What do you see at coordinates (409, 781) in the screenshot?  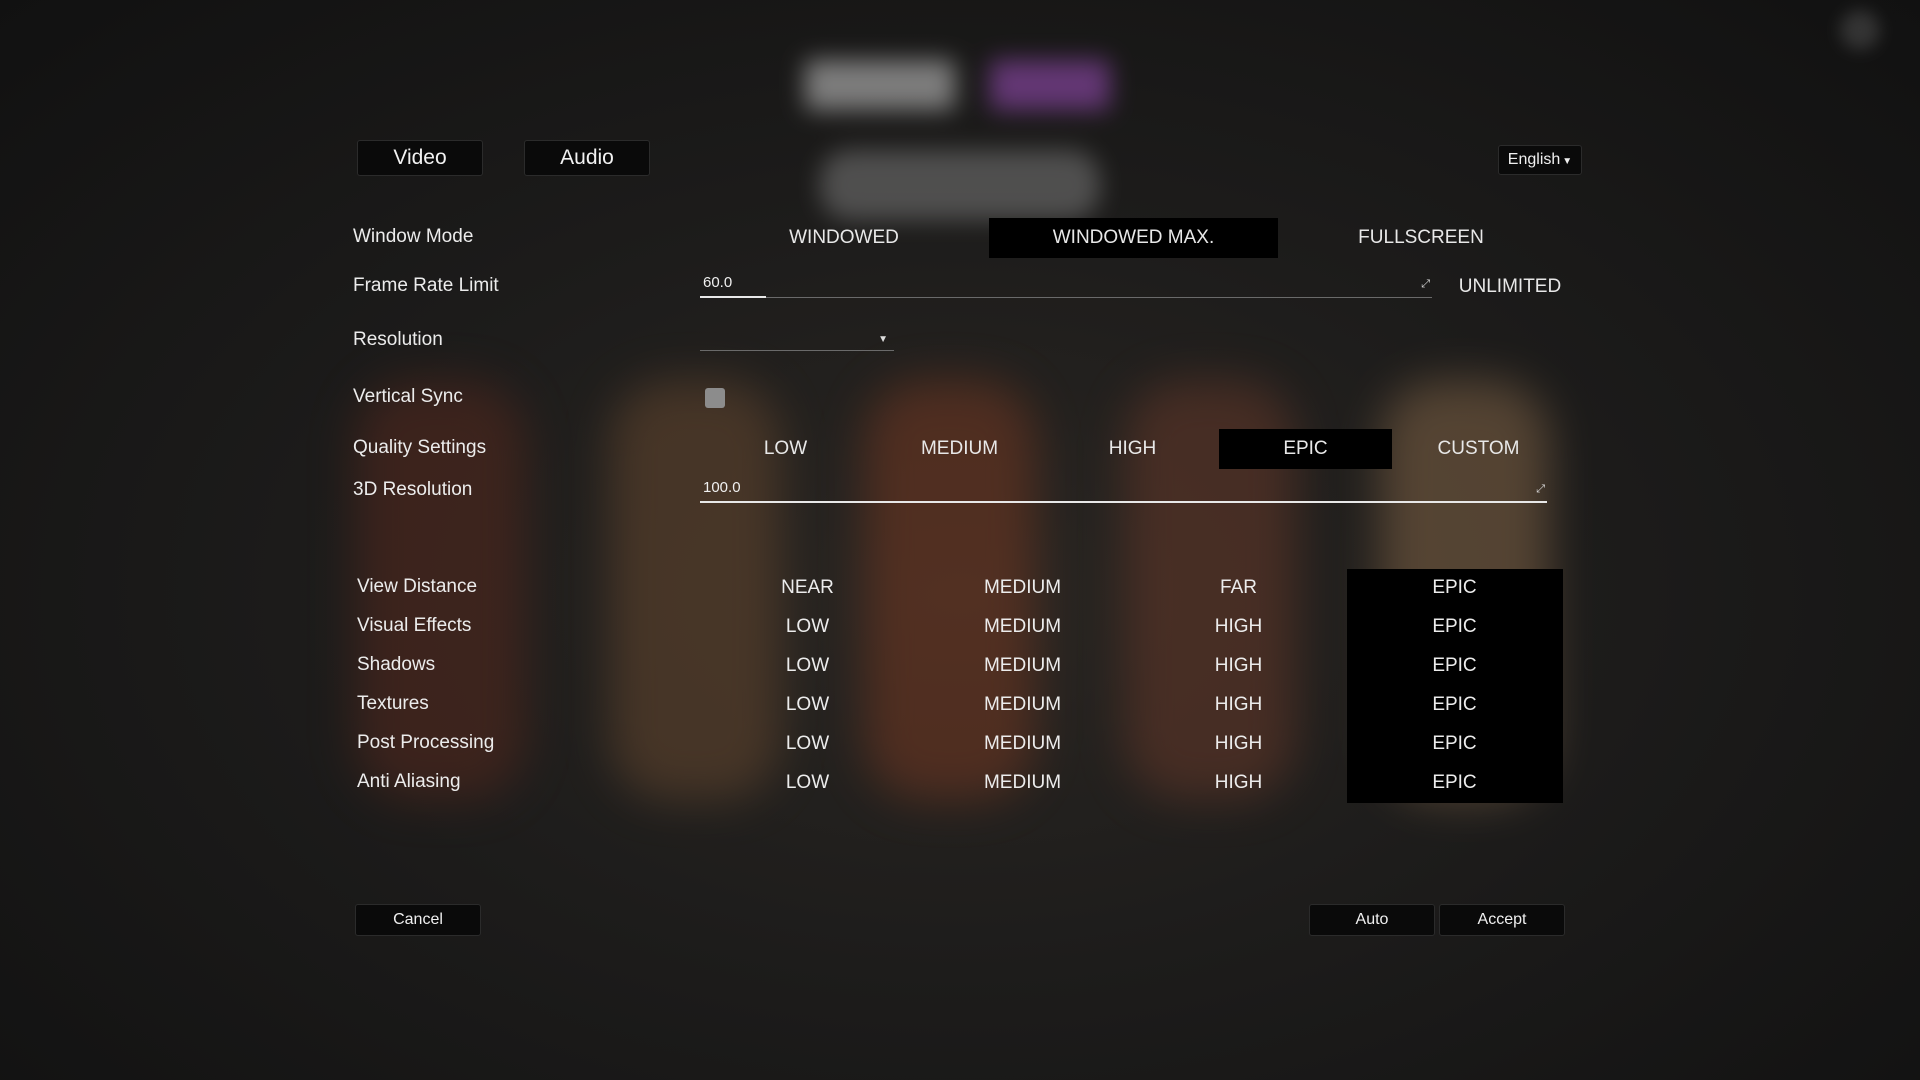 I see `detail-setting-label: Anti Aliasing` at bounding box center [409, 781].